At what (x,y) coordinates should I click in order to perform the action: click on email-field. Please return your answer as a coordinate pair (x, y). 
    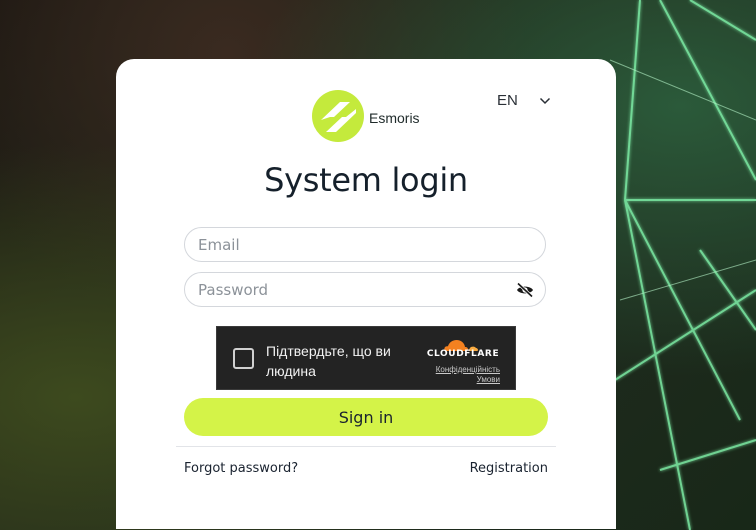
    Looking at the image, I should click on (365, 244).